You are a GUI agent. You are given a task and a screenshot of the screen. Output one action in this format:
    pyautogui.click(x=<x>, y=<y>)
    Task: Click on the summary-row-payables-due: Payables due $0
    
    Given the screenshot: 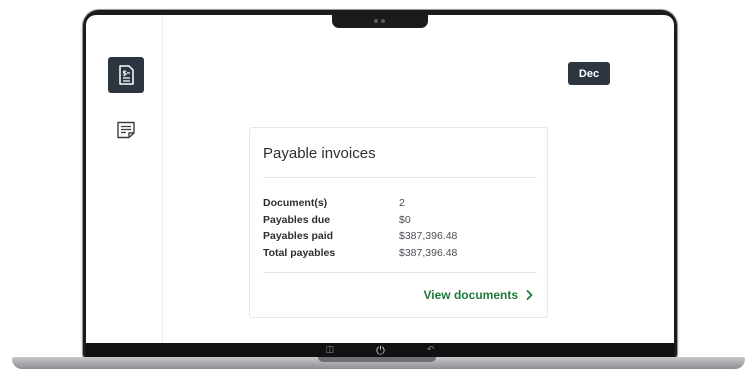 What is the action you would take?
    pyautogui.click(x=400, y=220)
    